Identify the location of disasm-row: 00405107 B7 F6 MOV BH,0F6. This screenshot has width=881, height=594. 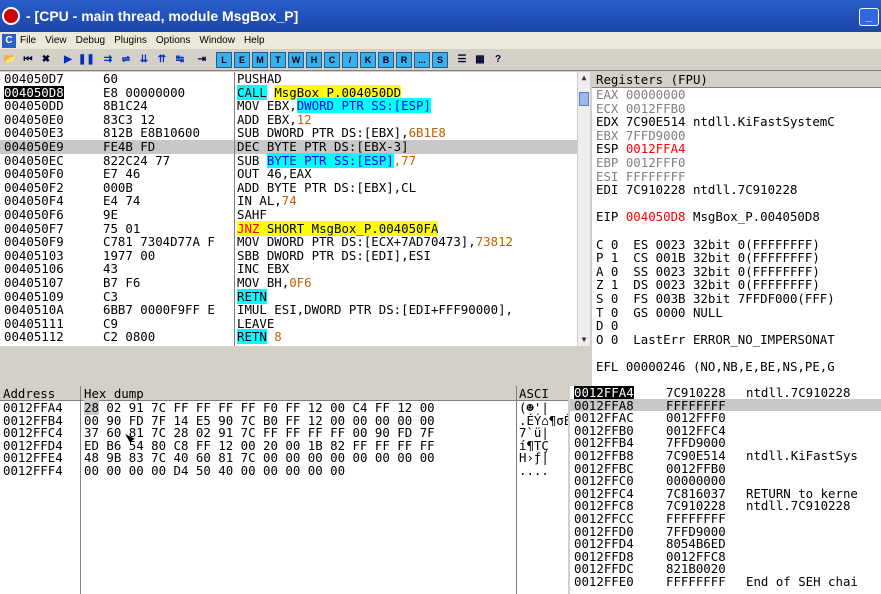
(295, 283).